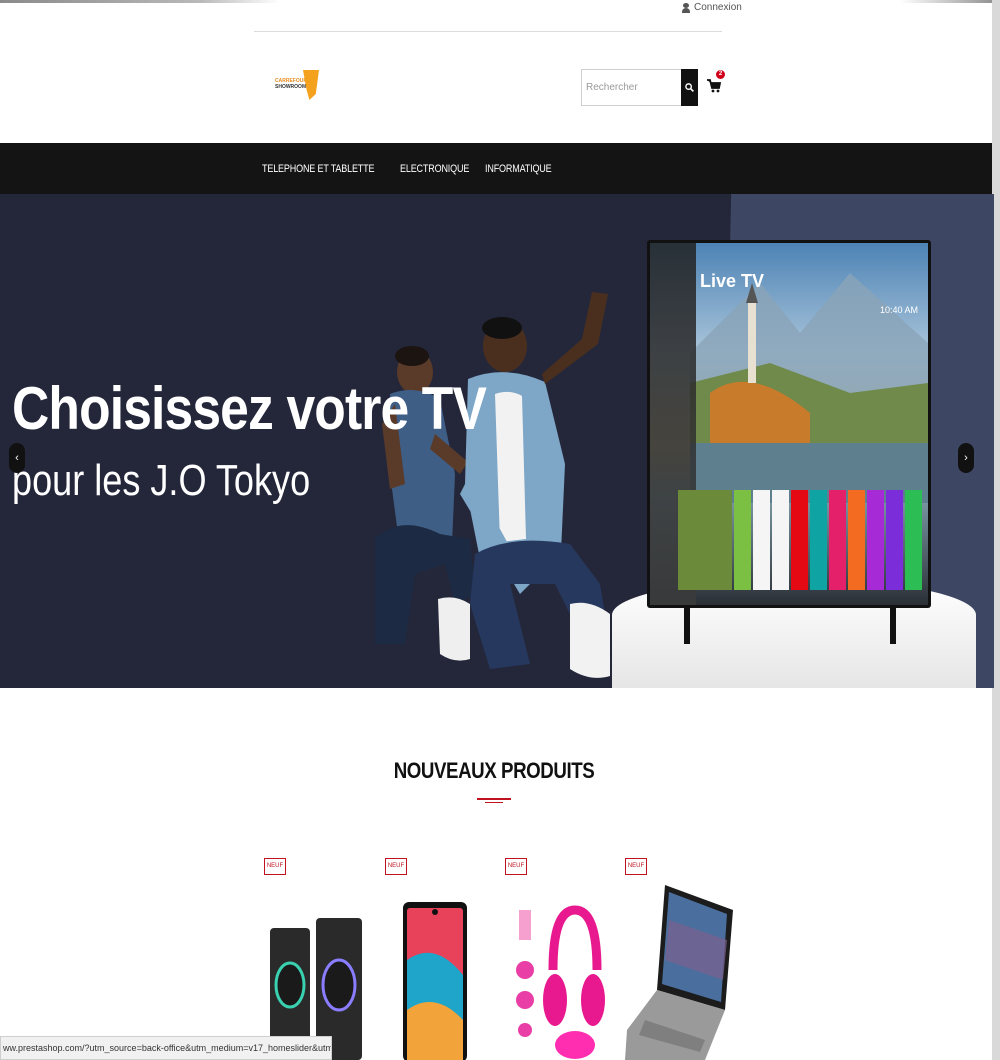 This screenshot has height=1060, width=1000. What do you see at coordinates (316, 989) in the screenshot?
I see `speakers-icon` at bounding box center [316, 989].